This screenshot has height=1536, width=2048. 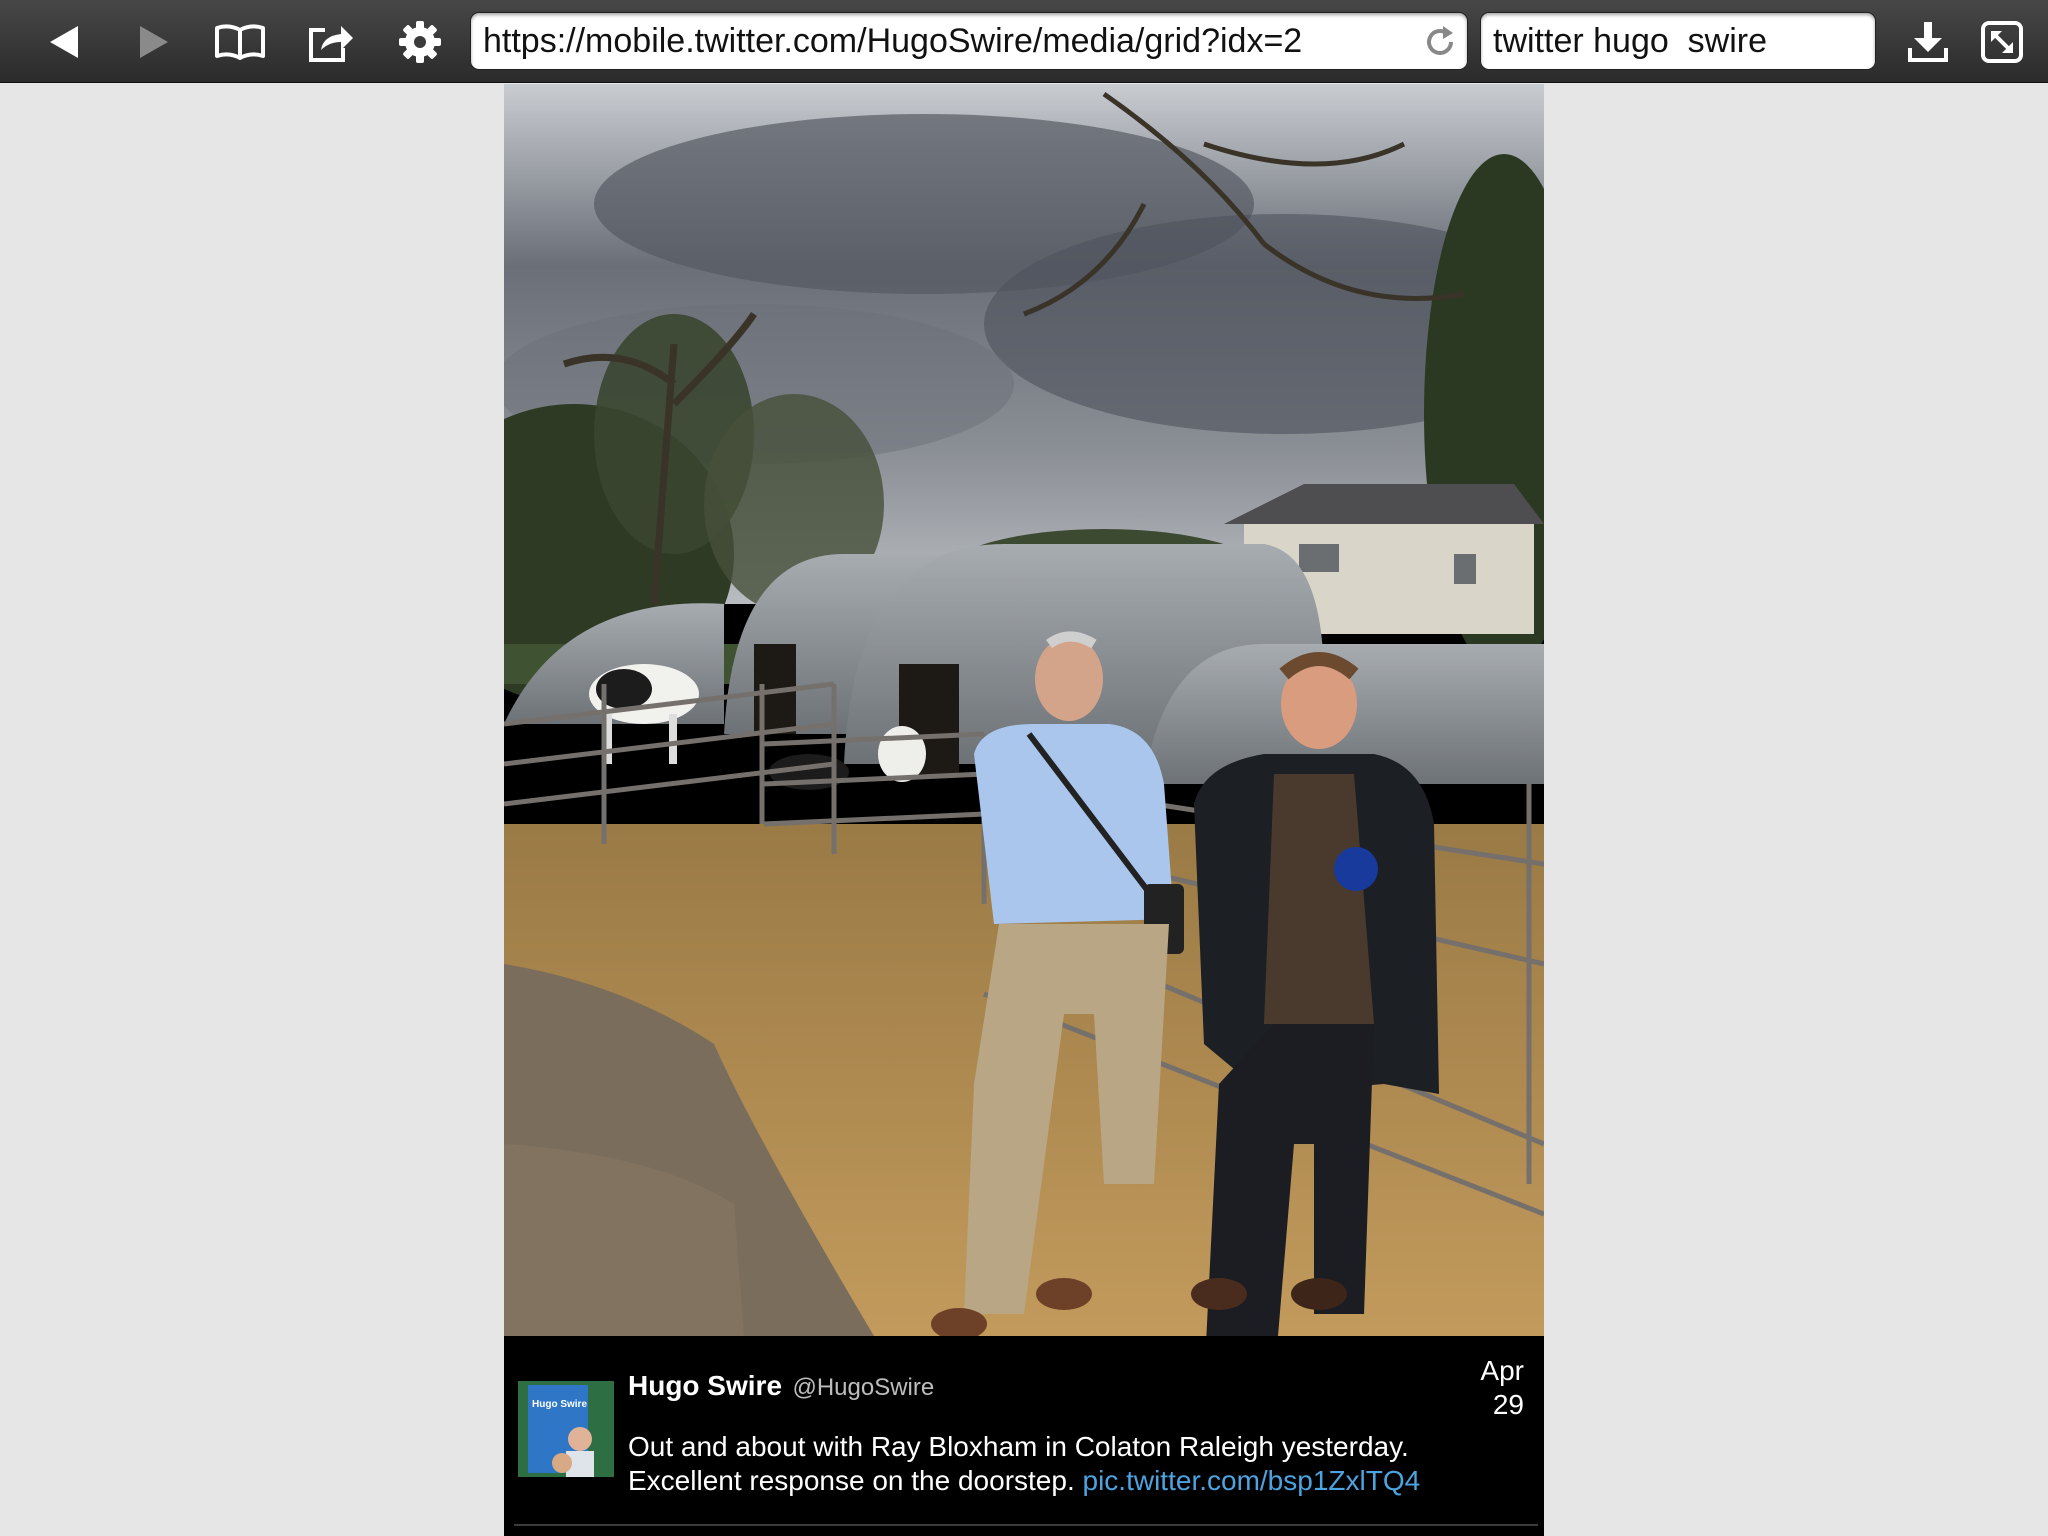 I want to click on forward-button, so click(x=152, y=42).